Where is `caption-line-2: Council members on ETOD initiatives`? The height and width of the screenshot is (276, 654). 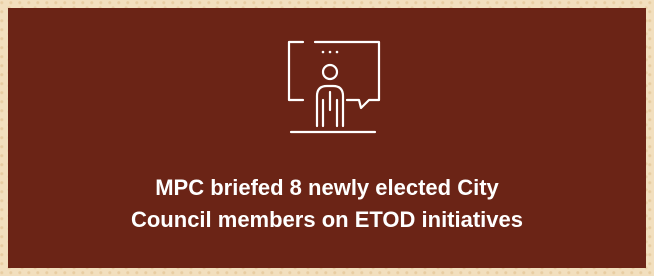
caption-line-2: Council members on ETOD initiatives is located at coordinates (326, 219).